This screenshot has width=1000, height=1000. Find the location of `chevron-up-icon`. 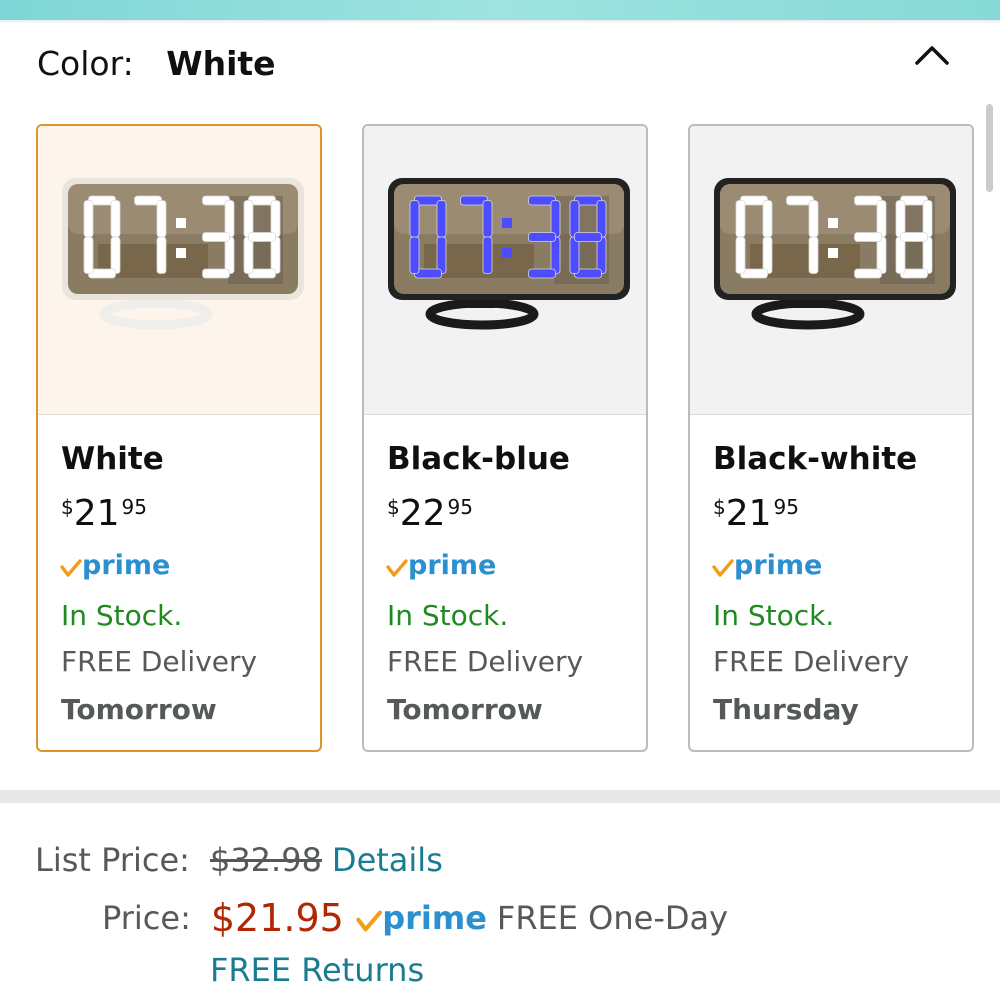

chevron-up-icon is located at coordinates (932, 55).